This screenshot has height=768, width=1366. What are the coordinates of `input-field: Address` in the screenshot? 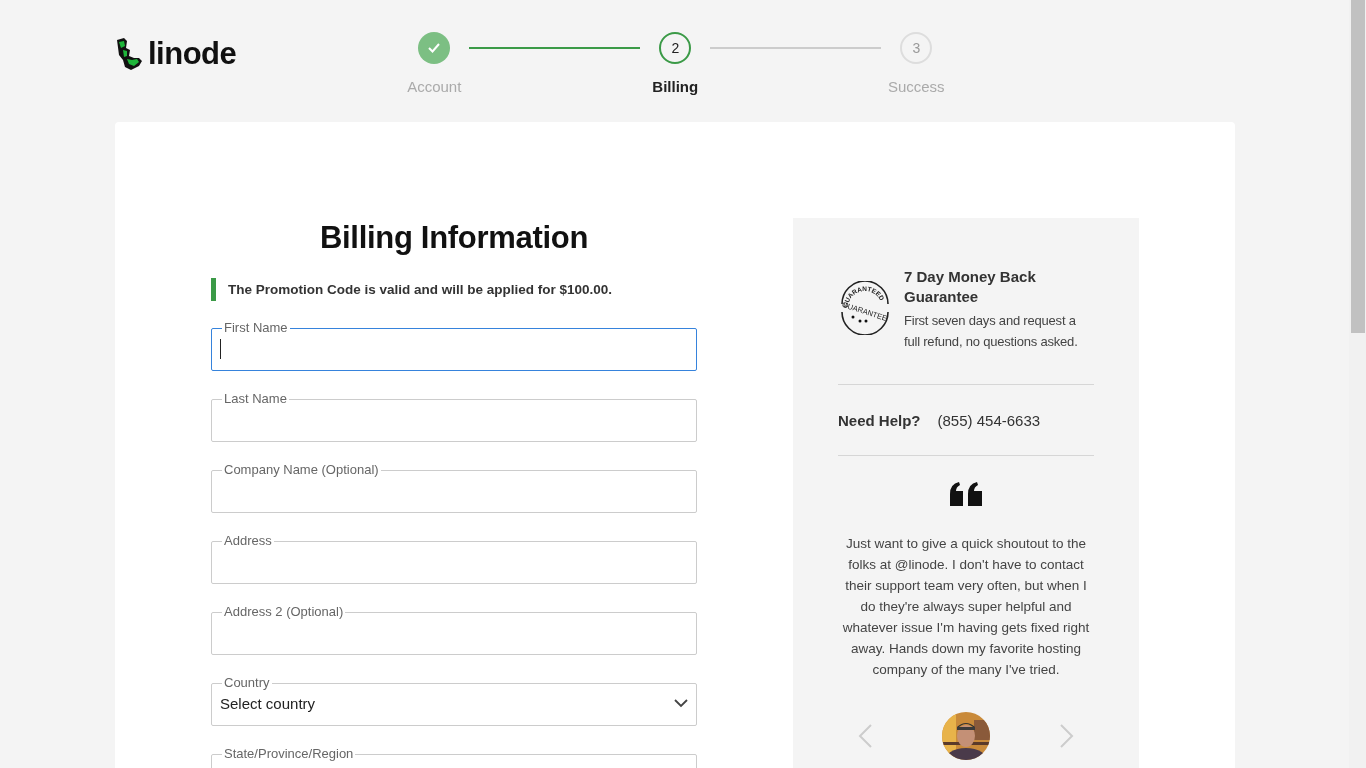 It's located at (454, 560).